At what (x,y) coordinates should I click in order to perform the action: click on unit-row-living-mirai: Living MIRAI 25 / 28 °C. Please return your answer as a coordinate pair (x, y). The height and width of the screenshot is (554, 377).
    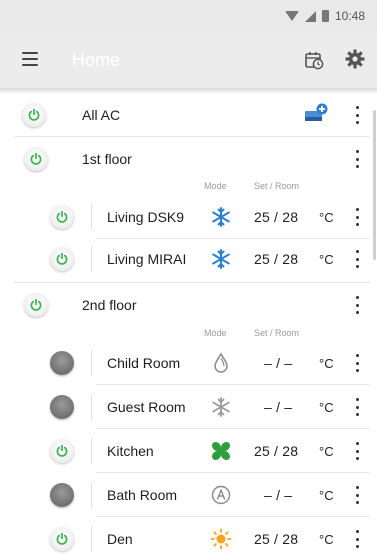
    Looking at the image, I should click on (188, 259).